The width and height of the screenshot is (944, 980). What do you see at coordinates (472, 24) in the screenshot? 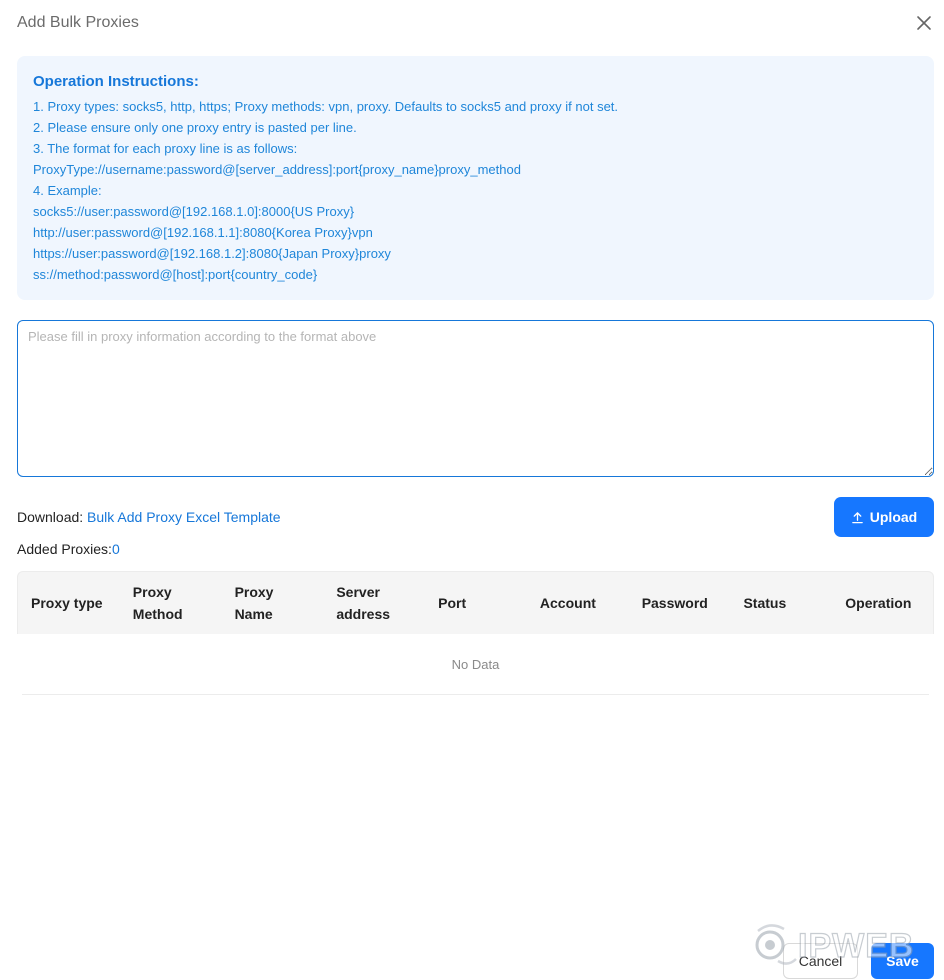
I see `dialog-header: Add Bulk Proxies` at bounding box center [472, 24].